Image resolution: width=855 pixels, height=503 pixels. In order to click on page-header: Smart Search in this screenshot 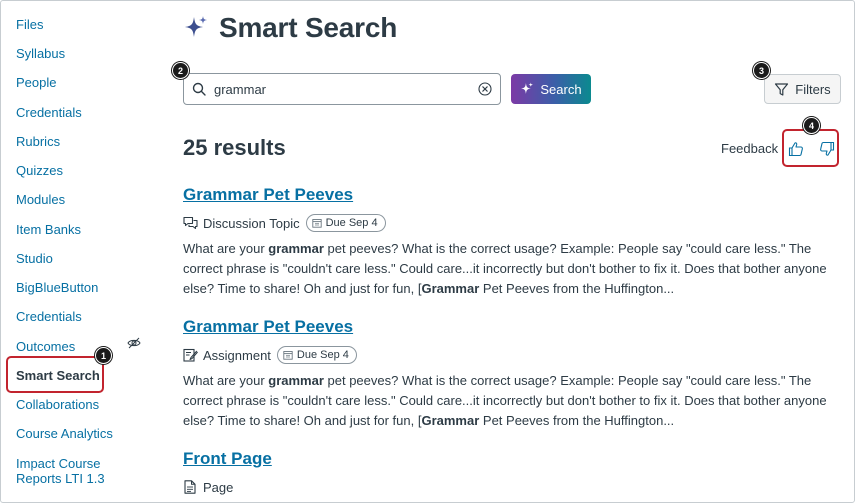, I will do `click(290, 28)`.